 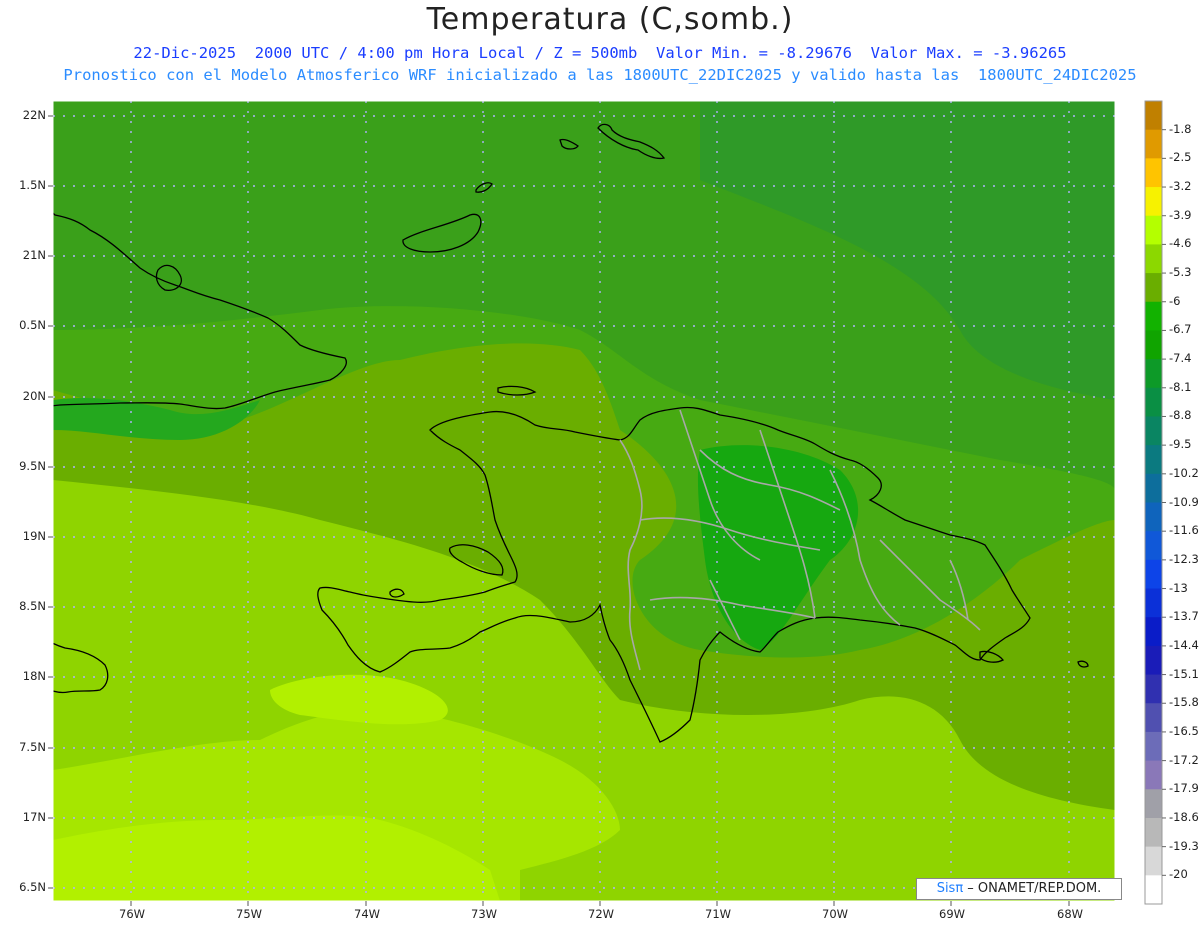 I want to click on colorbar-label: -1.8, so click(x=1180, y=128).